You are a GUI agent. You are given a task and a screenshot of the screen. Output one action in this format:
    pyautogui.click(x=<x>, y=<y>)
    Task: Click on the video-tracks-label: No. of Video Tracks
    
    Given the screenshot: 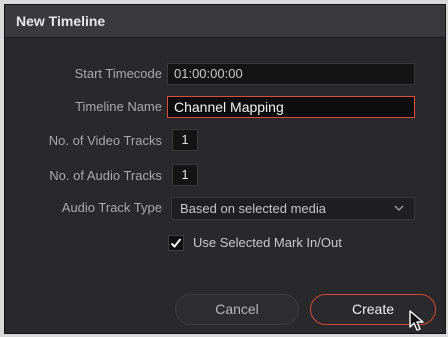 What is the action you would take?
    pyautogui.click(x=105, y=140)
    